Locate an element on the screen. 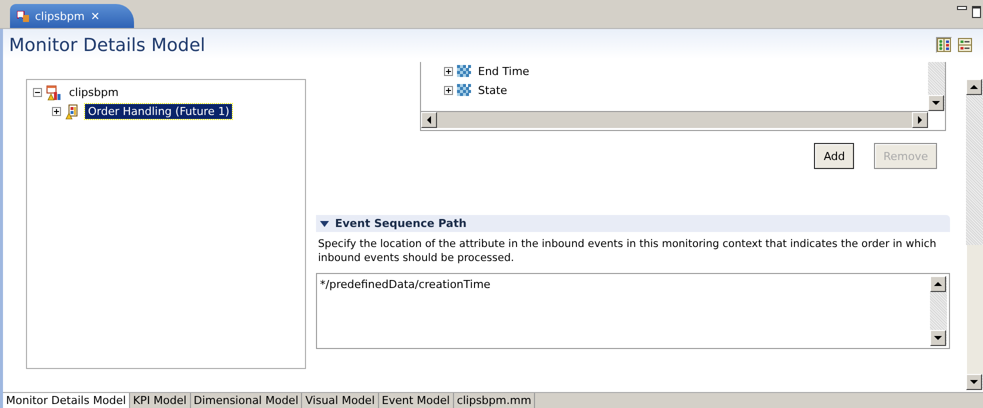  tab-title: clipsbpm is located at coordinates (60, 16).